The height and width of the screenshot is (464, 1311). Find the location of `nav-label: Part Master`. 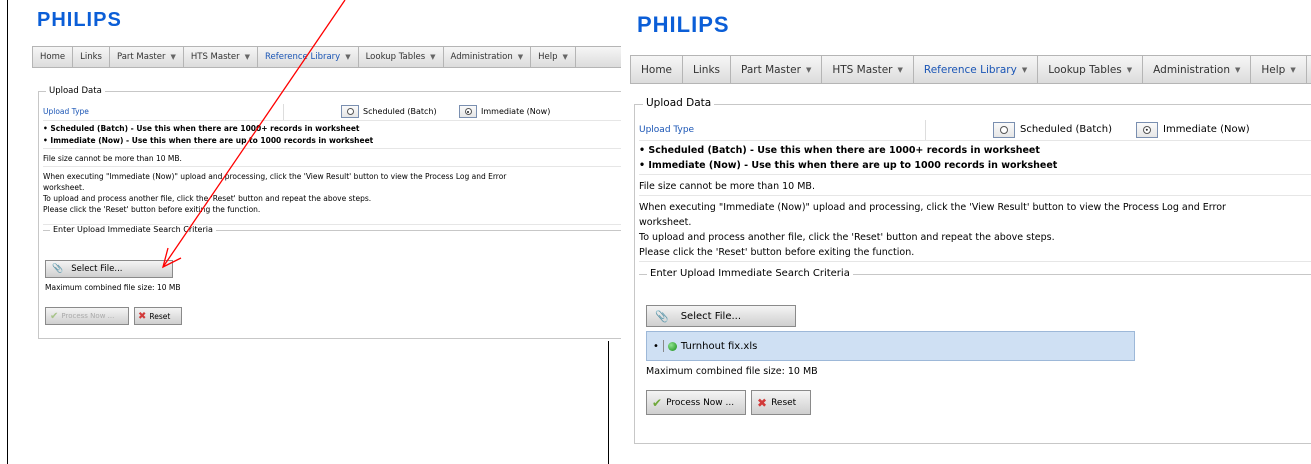

nav-label: Part Master is located at coordinates (771, 69).